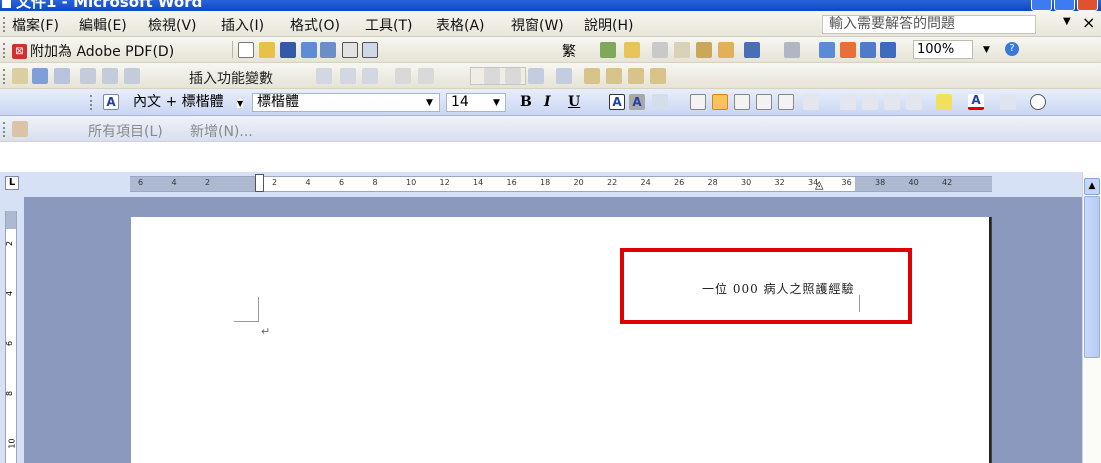 Image resolution: width=1101 pixels, height=463 pixels. I want to click on spelling-icon, so click(608, 50).